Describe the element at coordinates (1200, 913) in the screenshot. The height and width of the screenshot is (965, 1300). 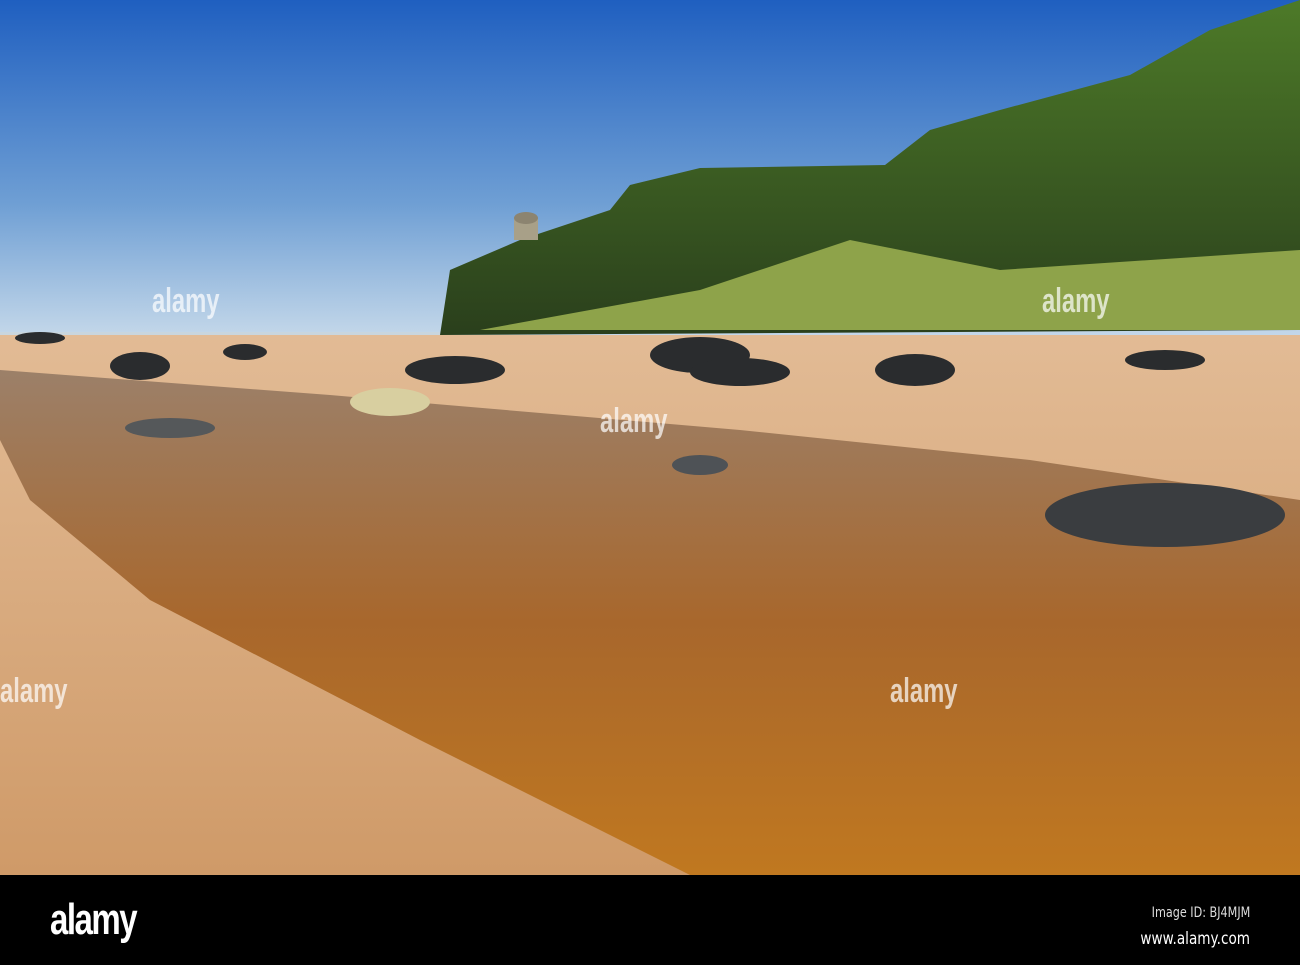
I see `image-id: Image ID: BJ4MJM` at that location.